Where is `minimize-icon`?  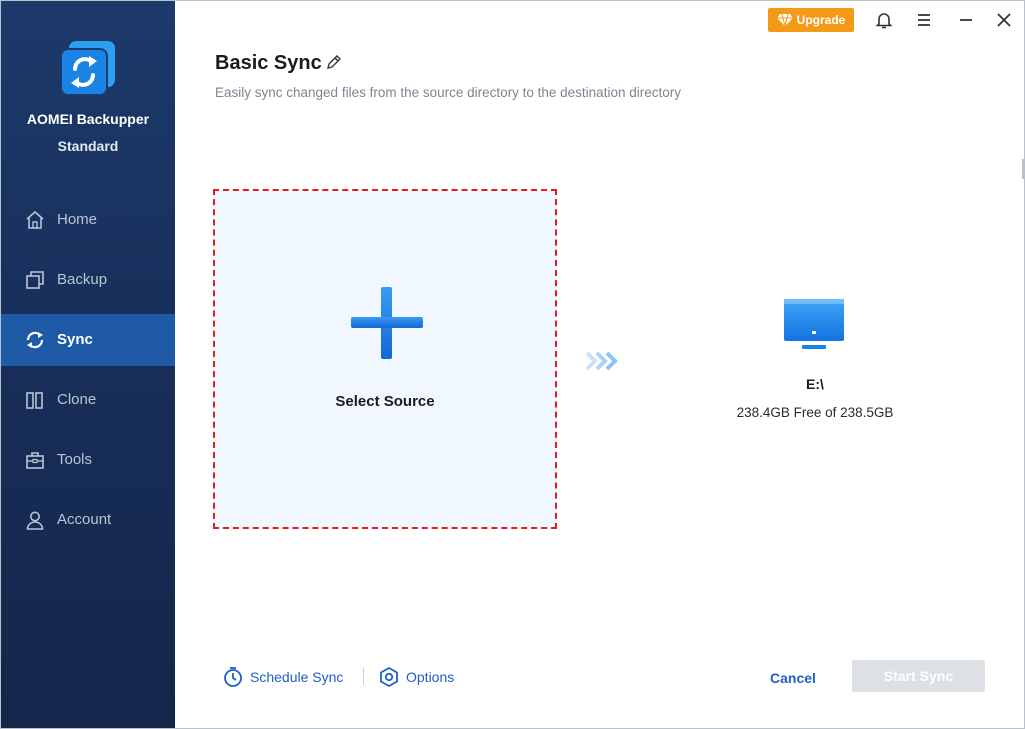
minimize-icon is located at coordinates (966, 20).